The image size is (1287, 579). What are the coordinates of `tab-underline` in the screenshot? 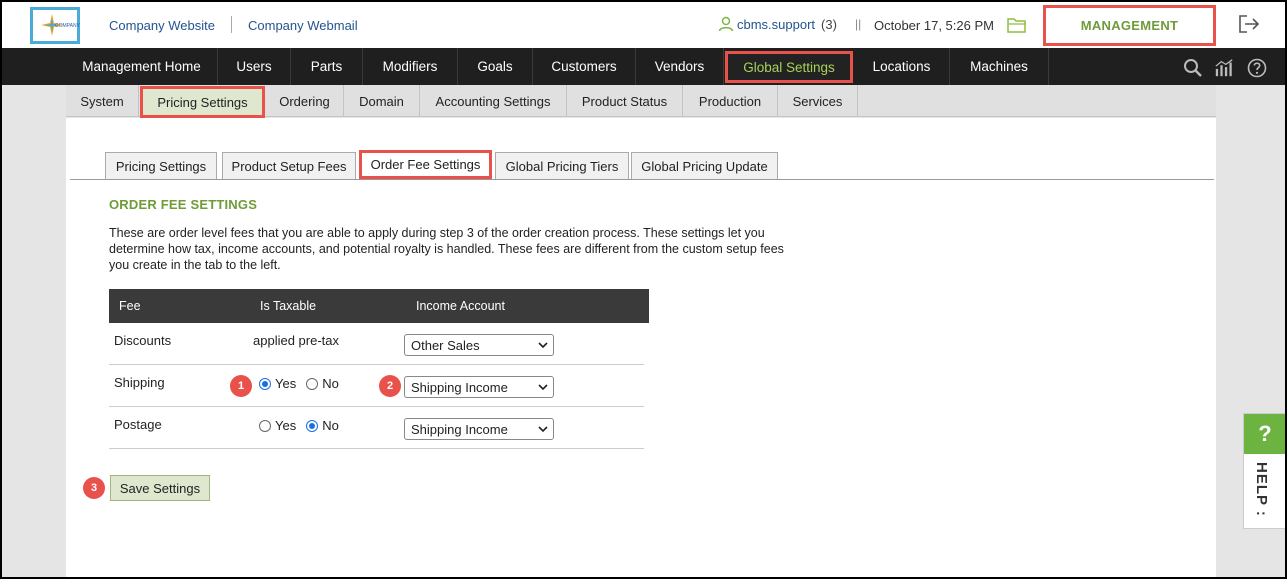 It's located at (642, 179).